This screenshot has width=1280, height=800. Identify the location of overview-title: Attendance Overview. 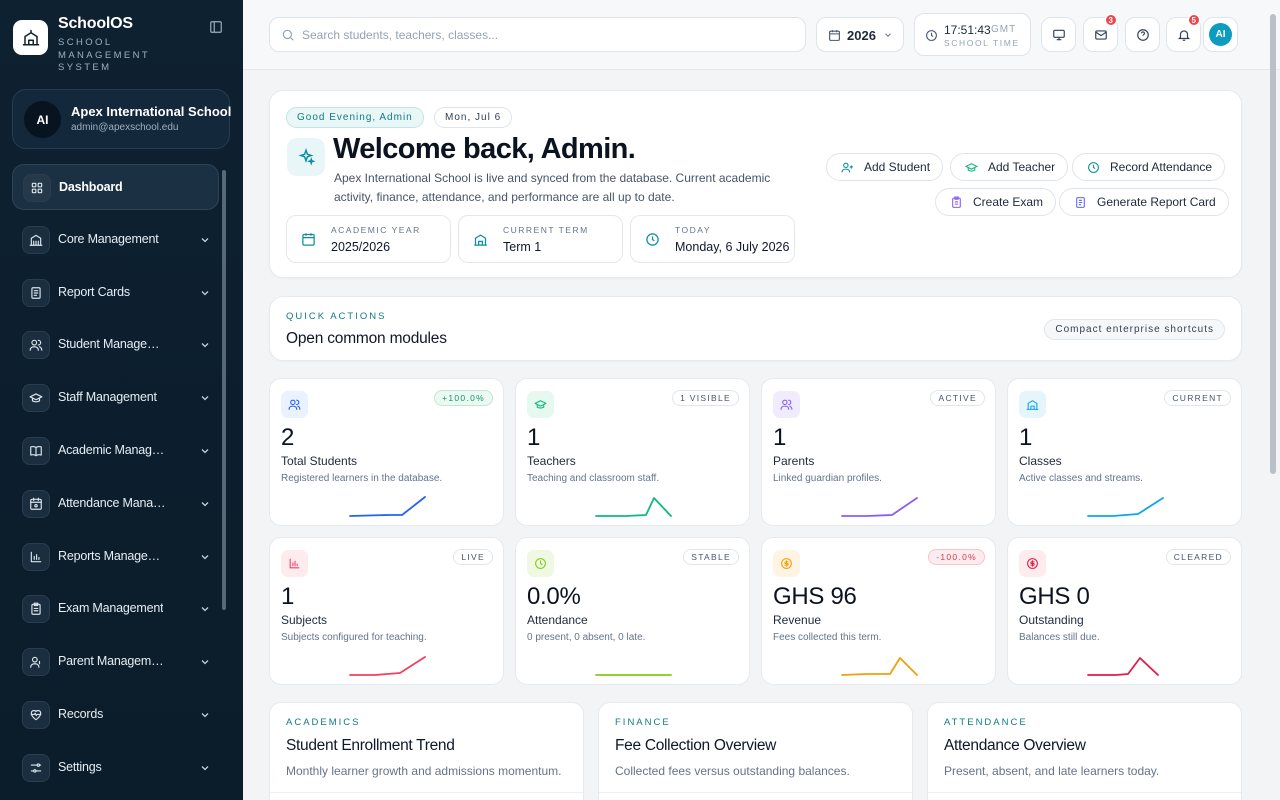
(1015, 745).